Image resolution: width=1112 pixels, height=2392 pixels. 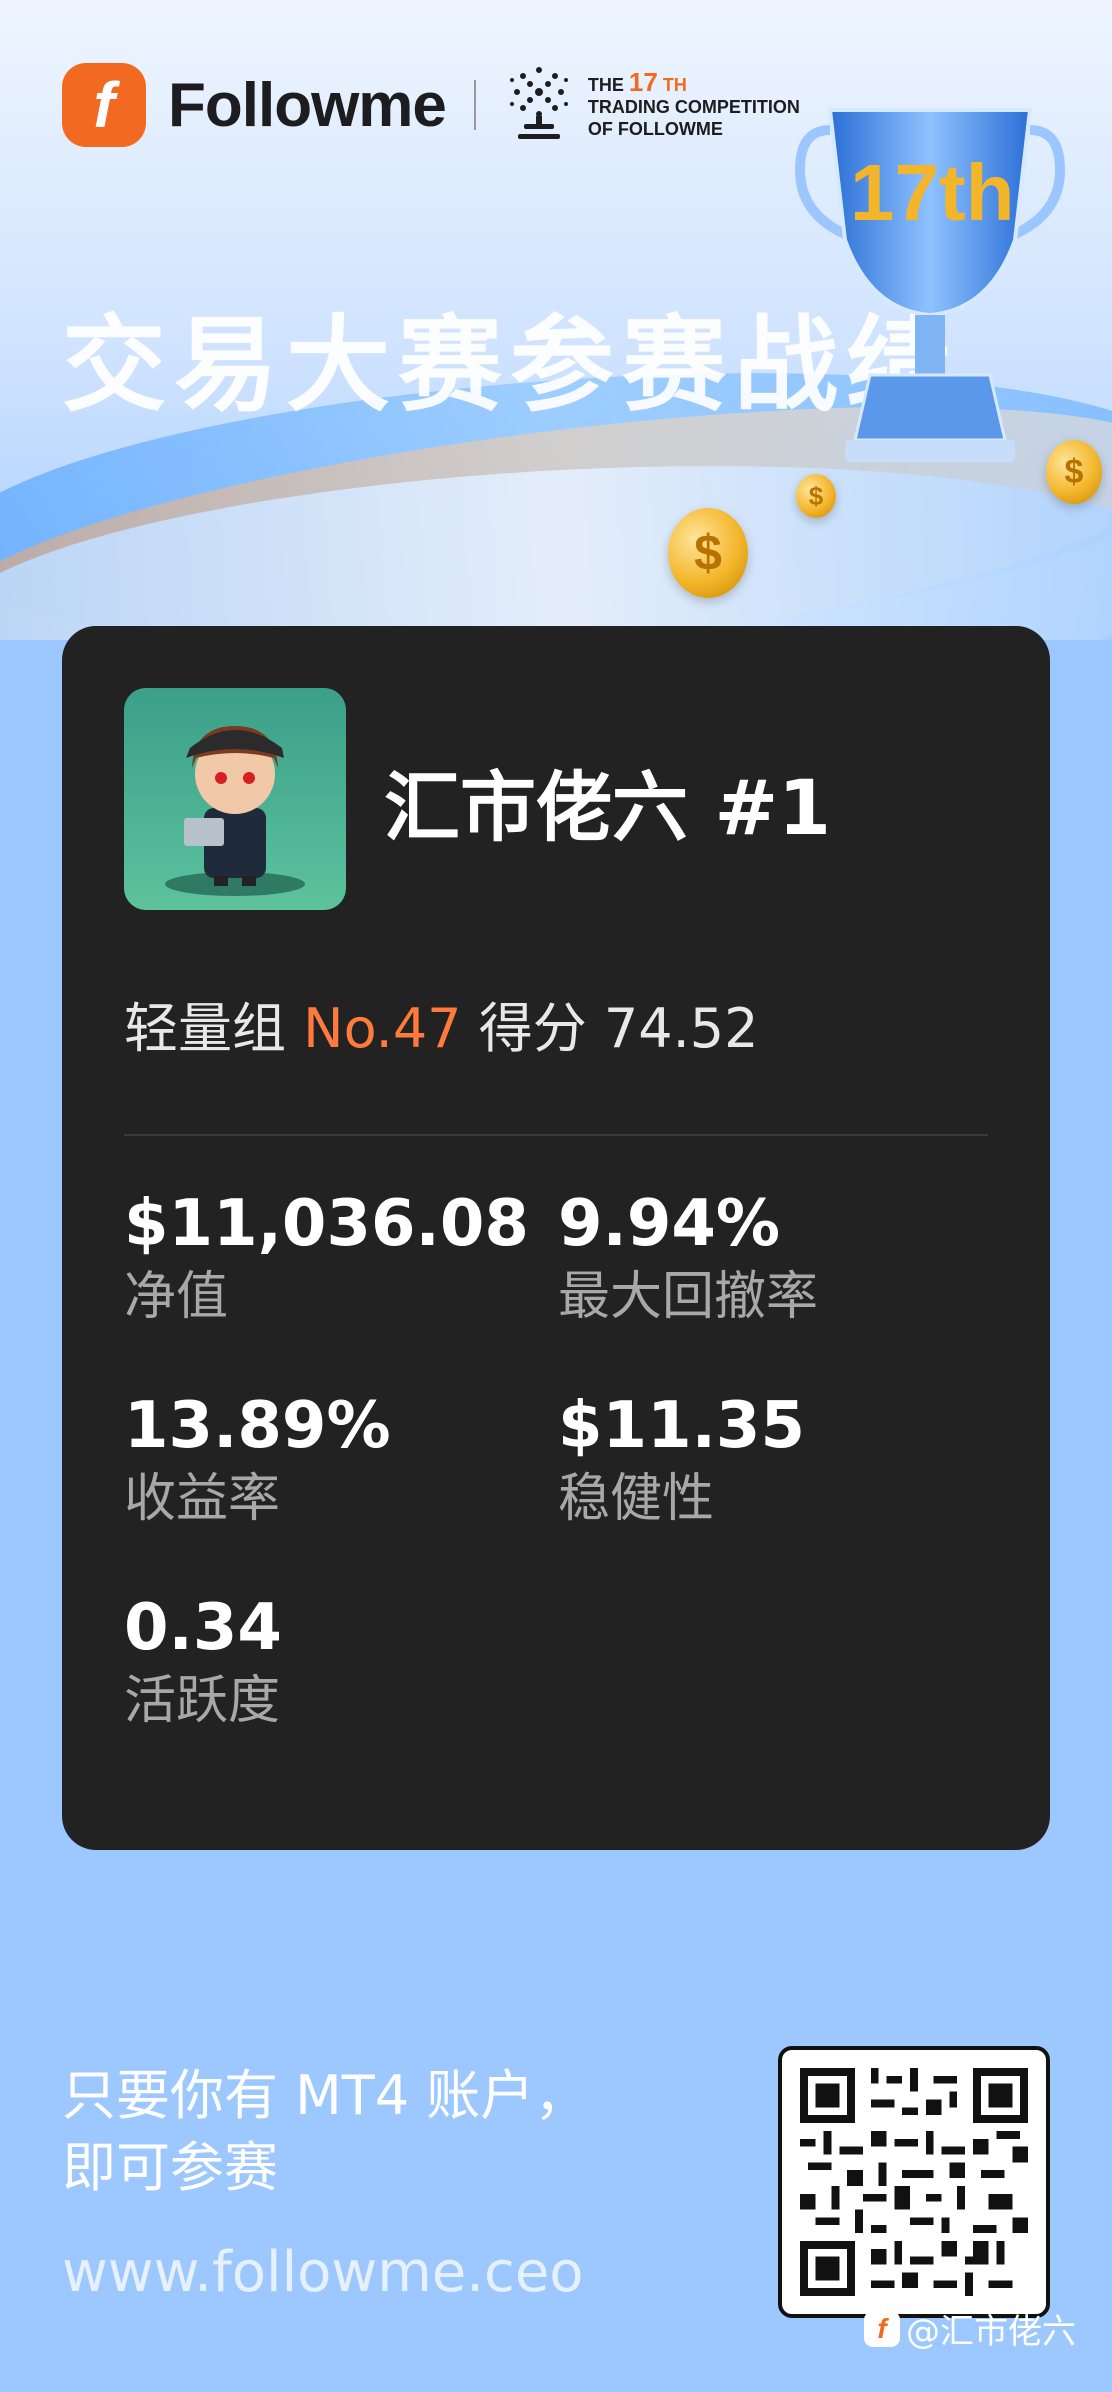 I want to click on stat-value: 9.94%, so click(x=669, y=1224).